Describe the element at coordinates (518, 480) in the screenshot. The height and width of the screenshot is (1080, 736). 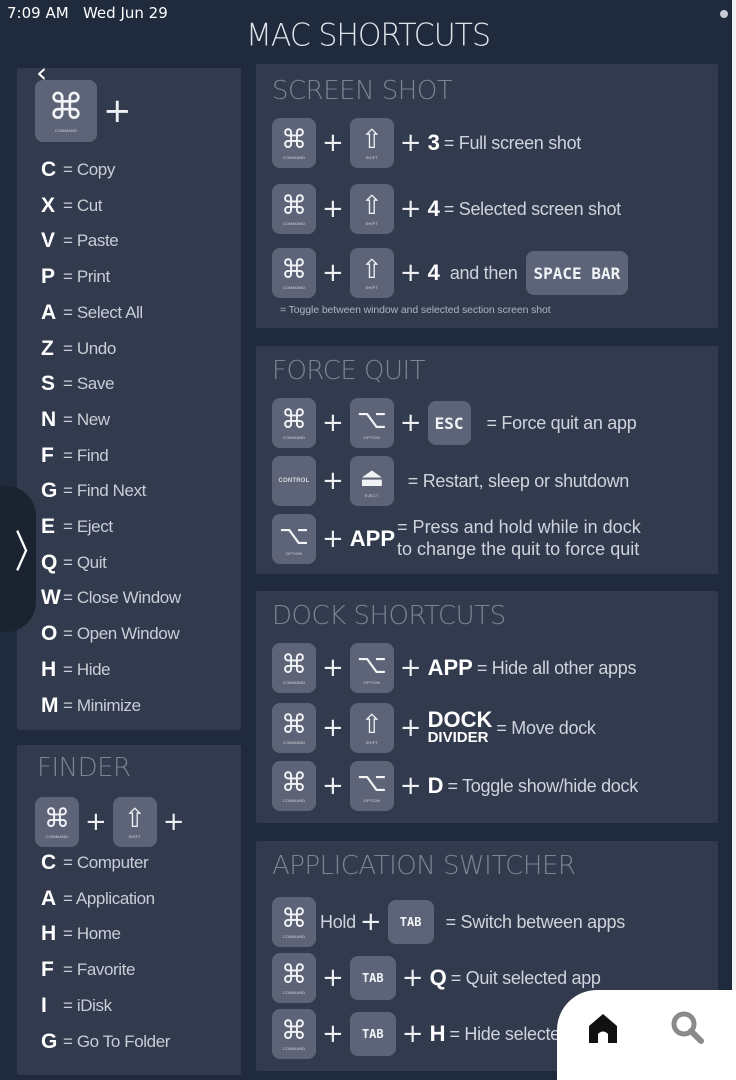
I see `shortcut-desc: = Restart, sleep or shutdown` at that location.